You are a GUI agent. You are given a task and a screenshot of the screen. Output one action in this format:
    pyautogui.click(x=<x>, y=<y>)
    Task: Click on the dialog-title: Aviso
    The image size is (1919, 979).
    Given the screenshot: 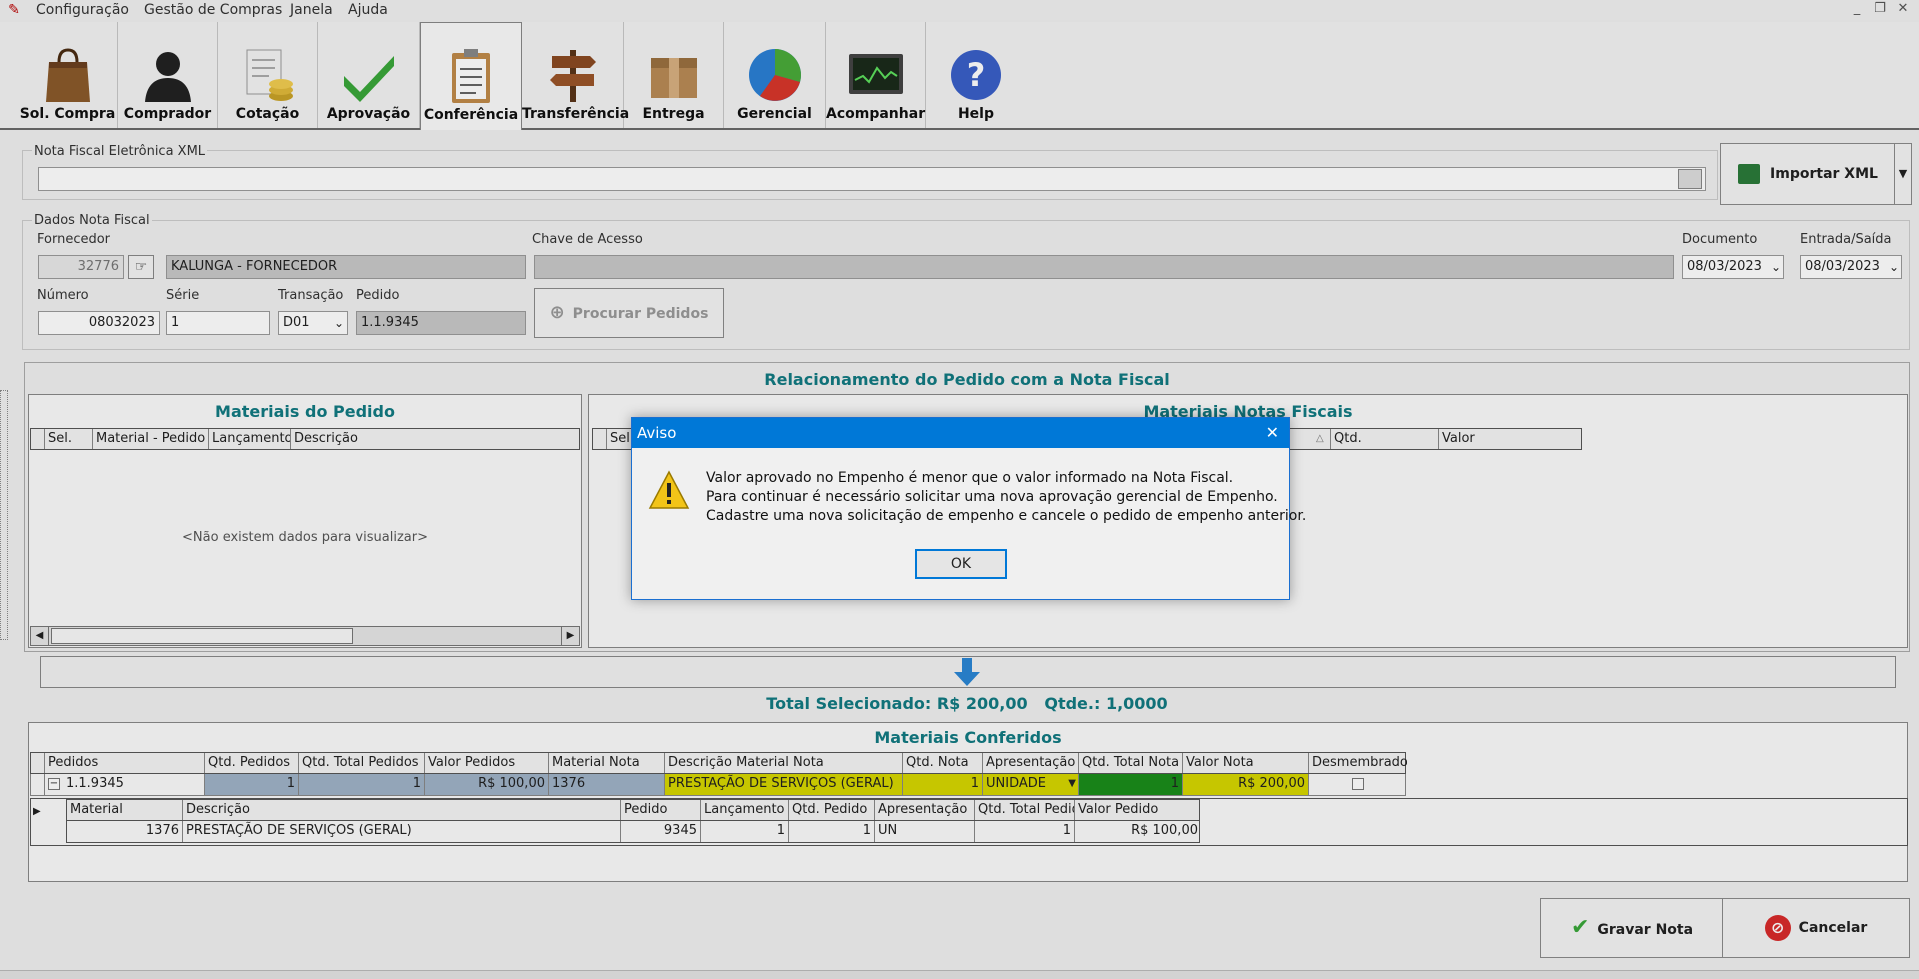 What is the action you would take?
    pyautogui.click(x=657, y=433)
    